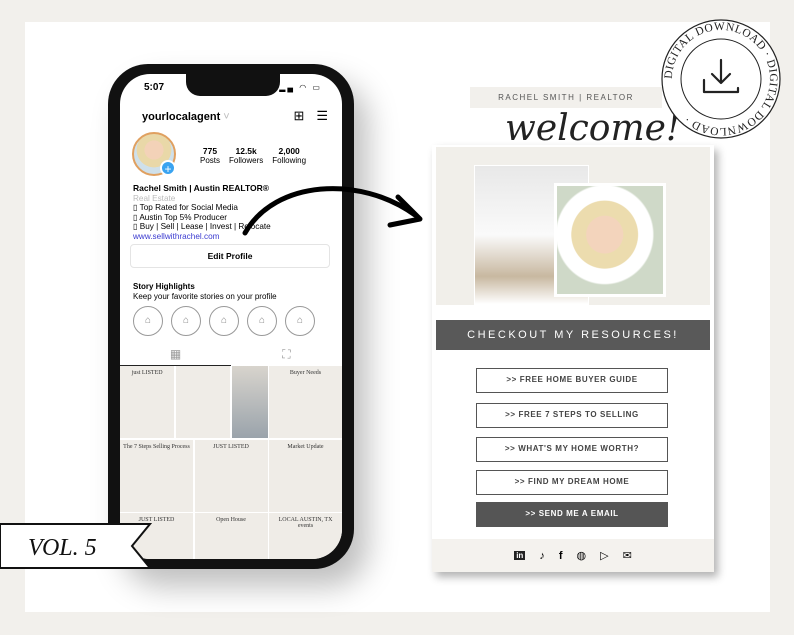 Image resolution: width=794 pixels, height=635 pixels. What do you see at coordinates (168, 168) in the screenshot?
I see `add-story-icon: +` at bounding box center [168, 168].